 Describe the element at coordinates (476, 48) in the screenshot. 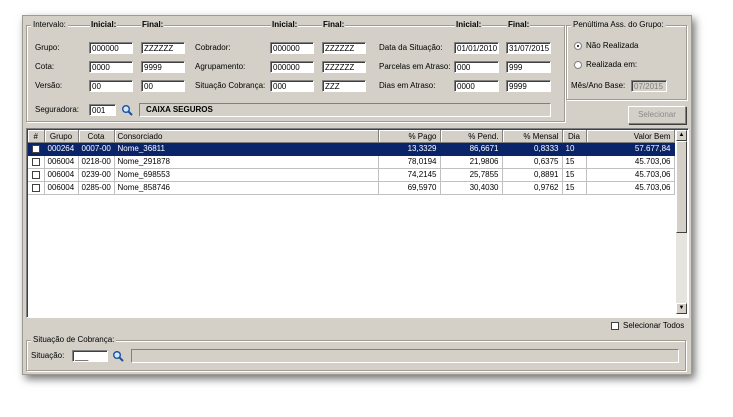

I see `data-situacao-inicial-input: 01/01/2010` at that location.